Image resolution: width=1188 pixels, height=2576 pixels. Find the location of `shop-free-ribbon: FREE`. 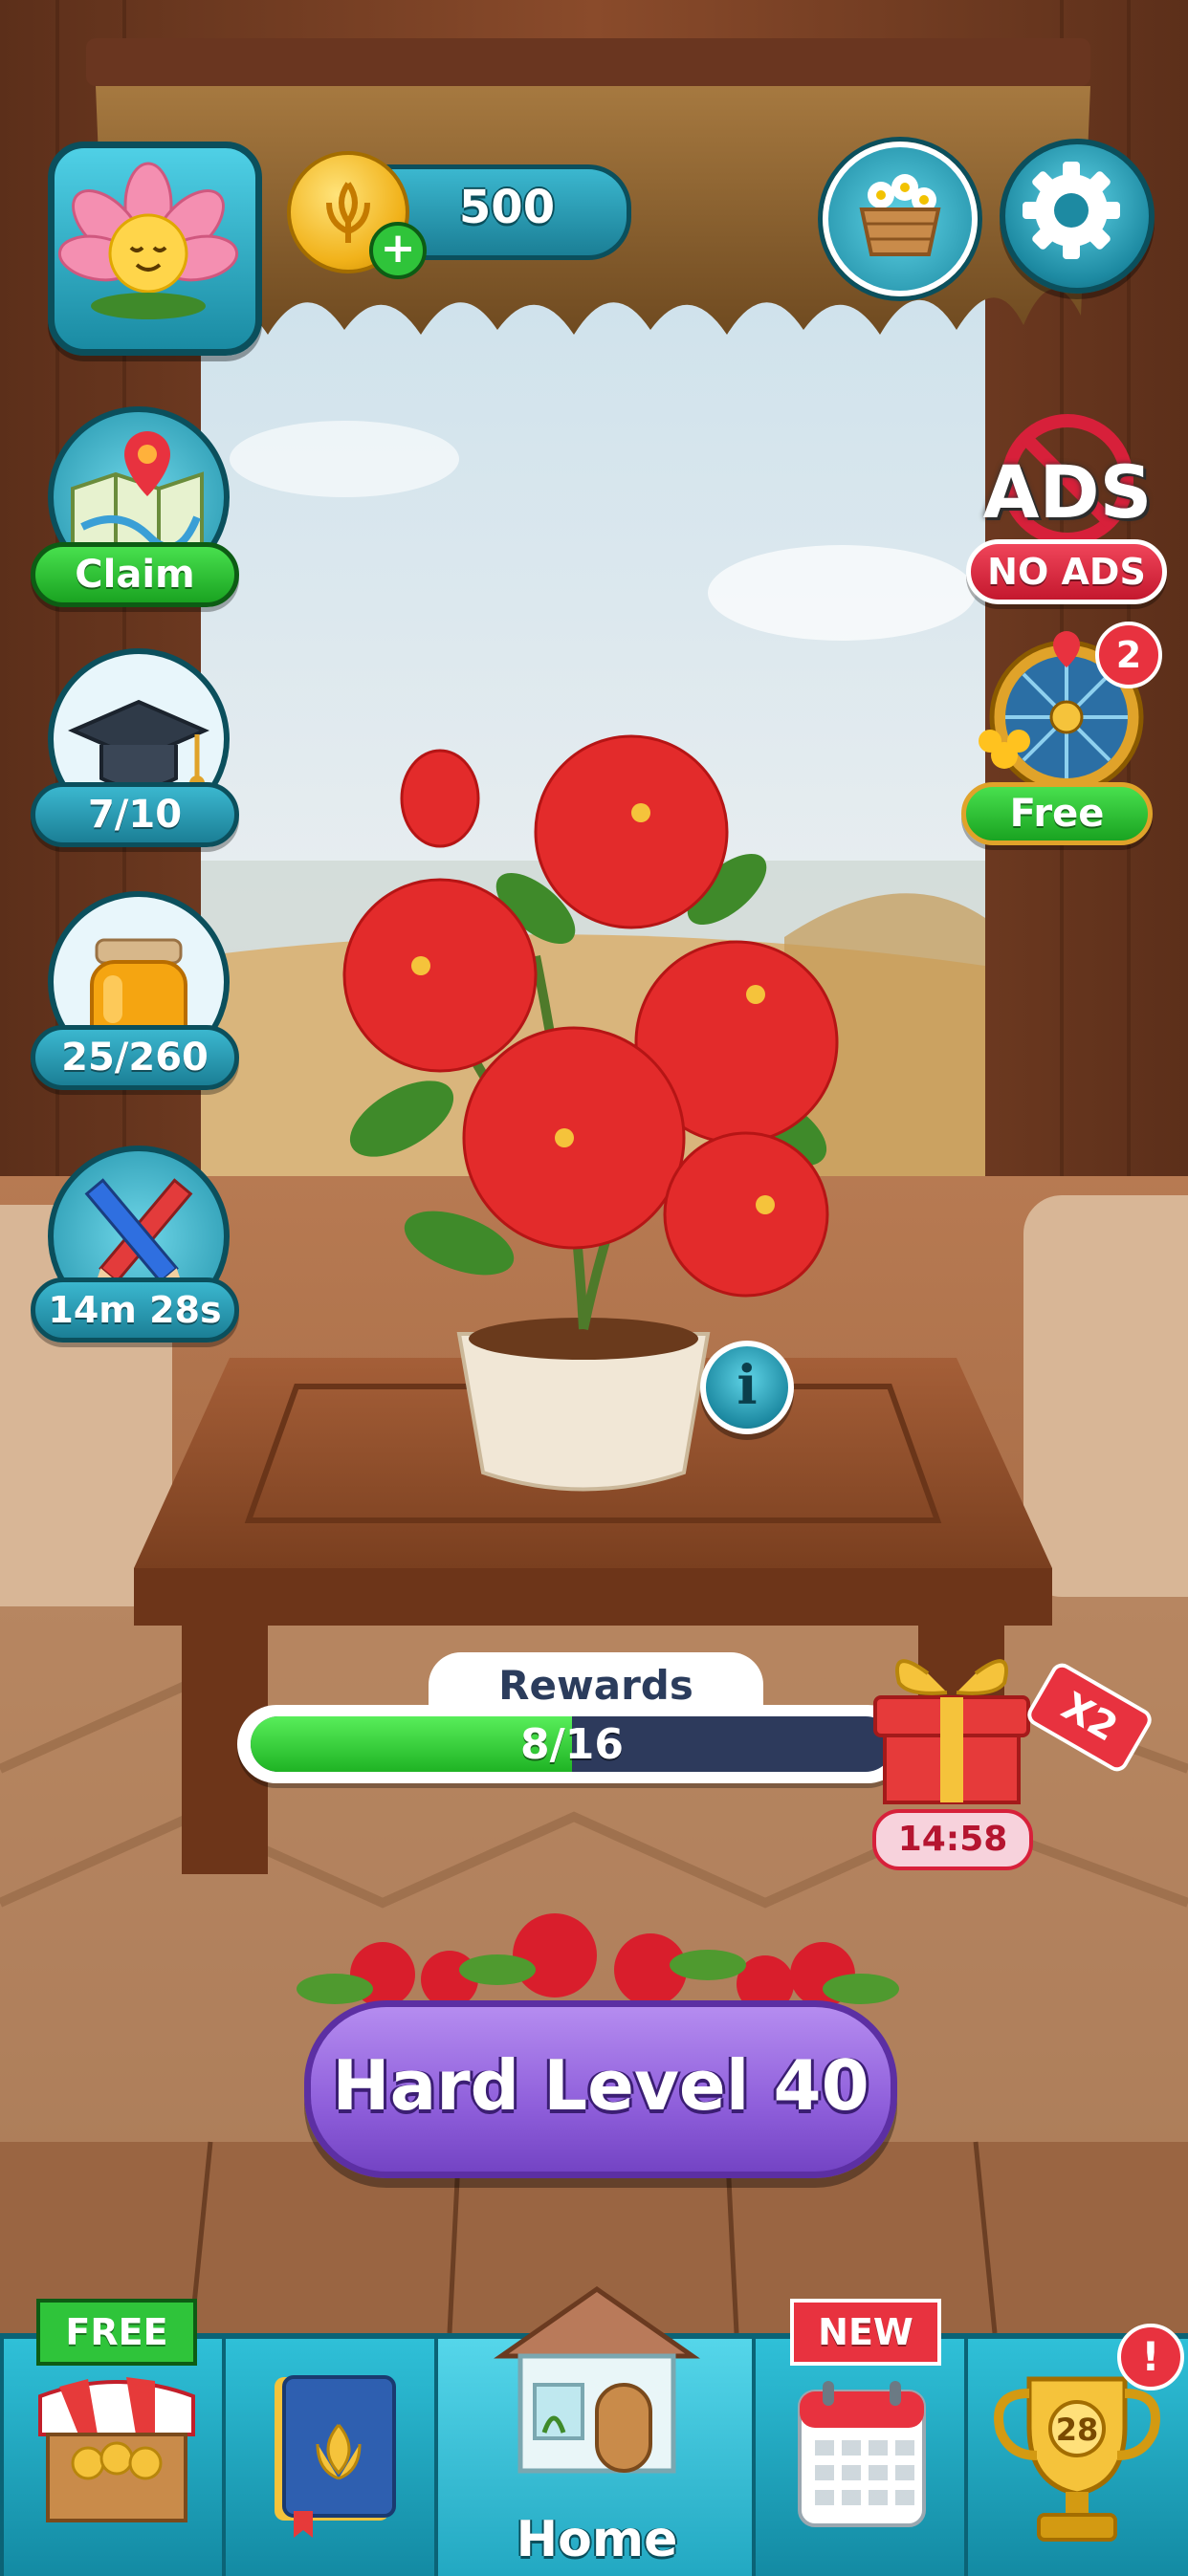

shop-free-ribbon: FREE is located at coordinates (116, 2332).